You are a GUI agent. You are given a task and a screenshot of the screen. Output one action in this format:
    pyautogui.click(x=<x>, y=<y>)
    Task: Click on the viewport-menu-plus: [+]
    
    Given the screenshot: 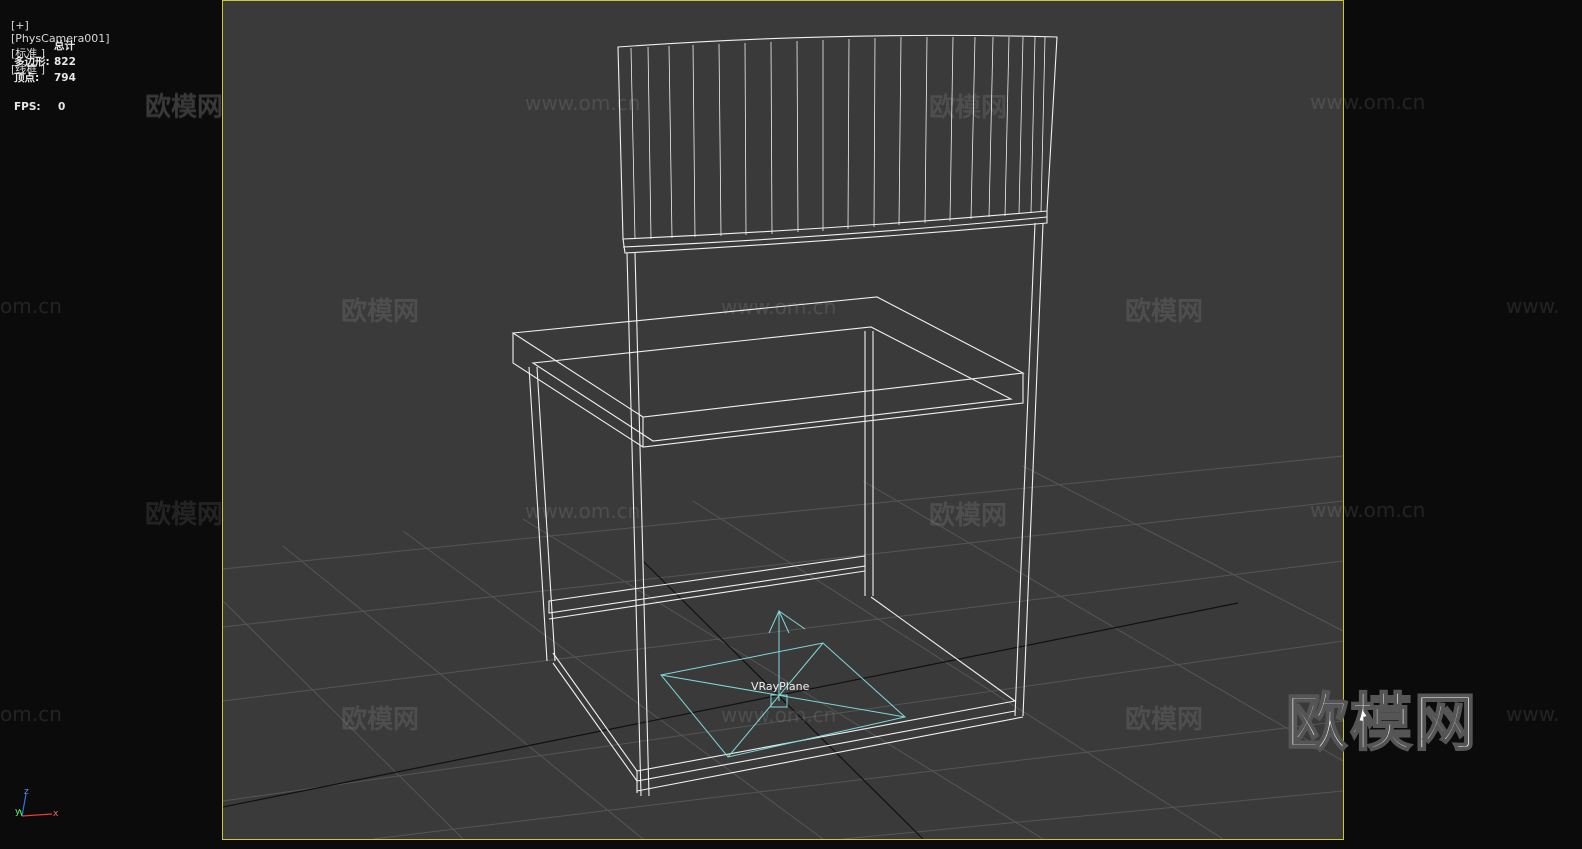 What is the action you would take?
    pyautogui.click(x=20, y=25)
    